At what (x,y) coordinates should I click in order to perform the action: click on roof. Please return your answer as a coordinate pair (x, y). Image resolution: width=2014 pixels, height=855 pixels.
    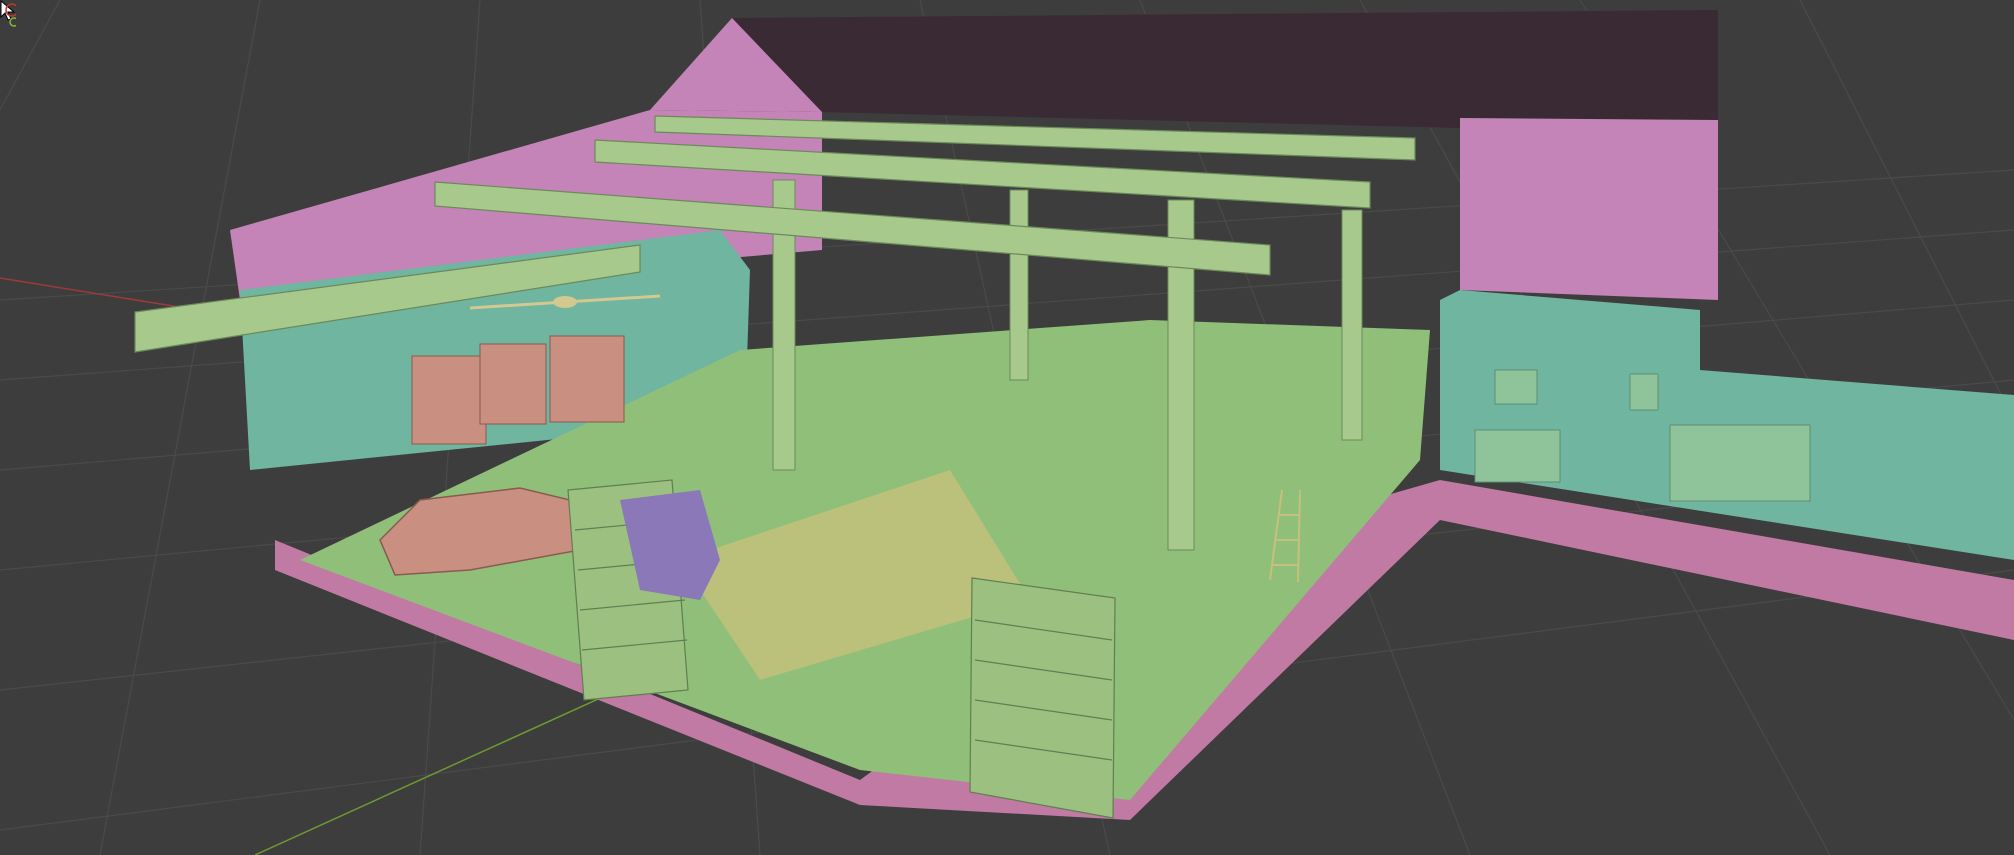
    Looking at the image, I should click on (1225, 69).